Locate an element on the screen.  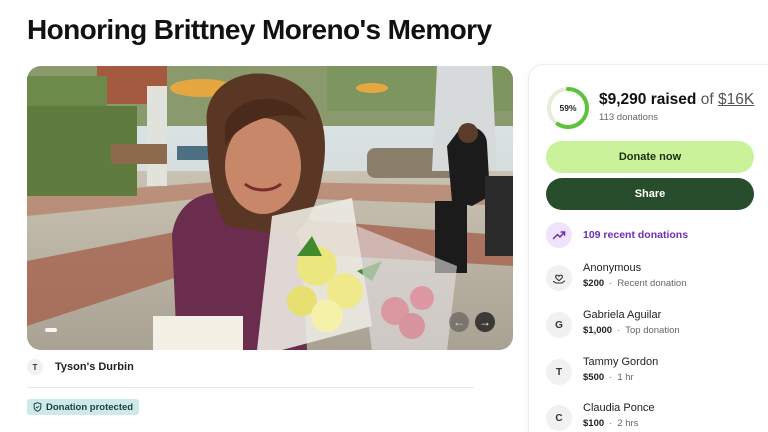
raised-amount: $9,290 raised is located at coordinates (648, 99).